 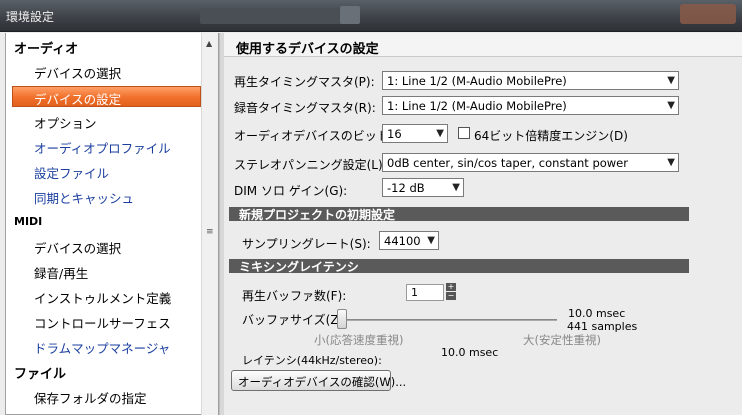 I want to click on minus-icon: −, so click(x=451, y=296).